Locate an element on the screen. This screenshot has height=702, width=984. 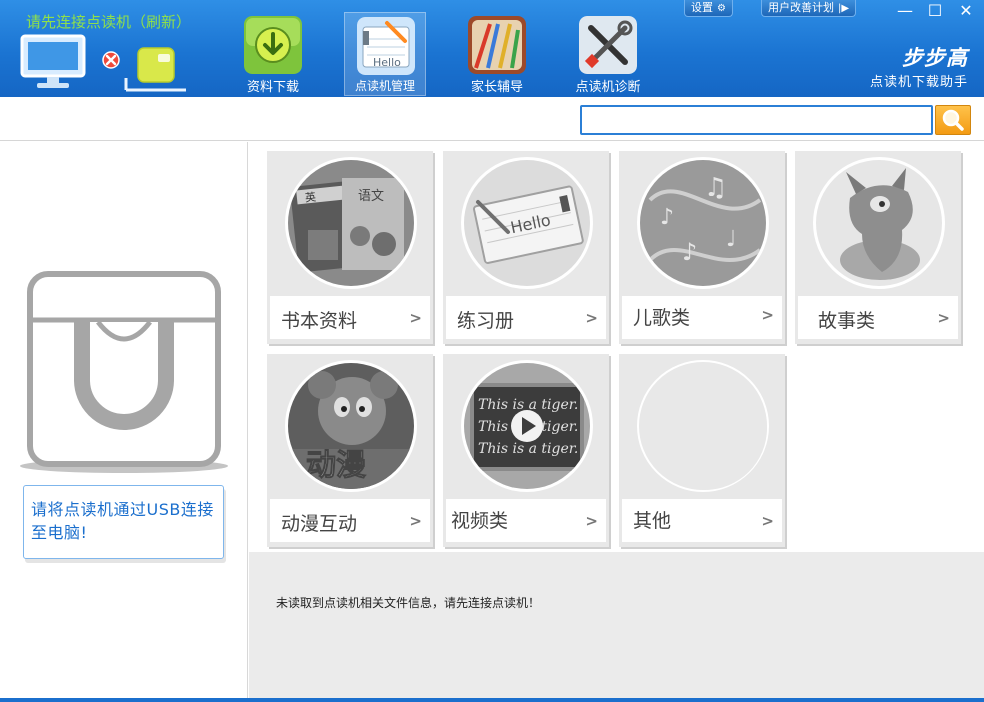
info-message: 未读取到点读机相关文件信息，请先连接点读机！ is located at coordinates (408, 603).